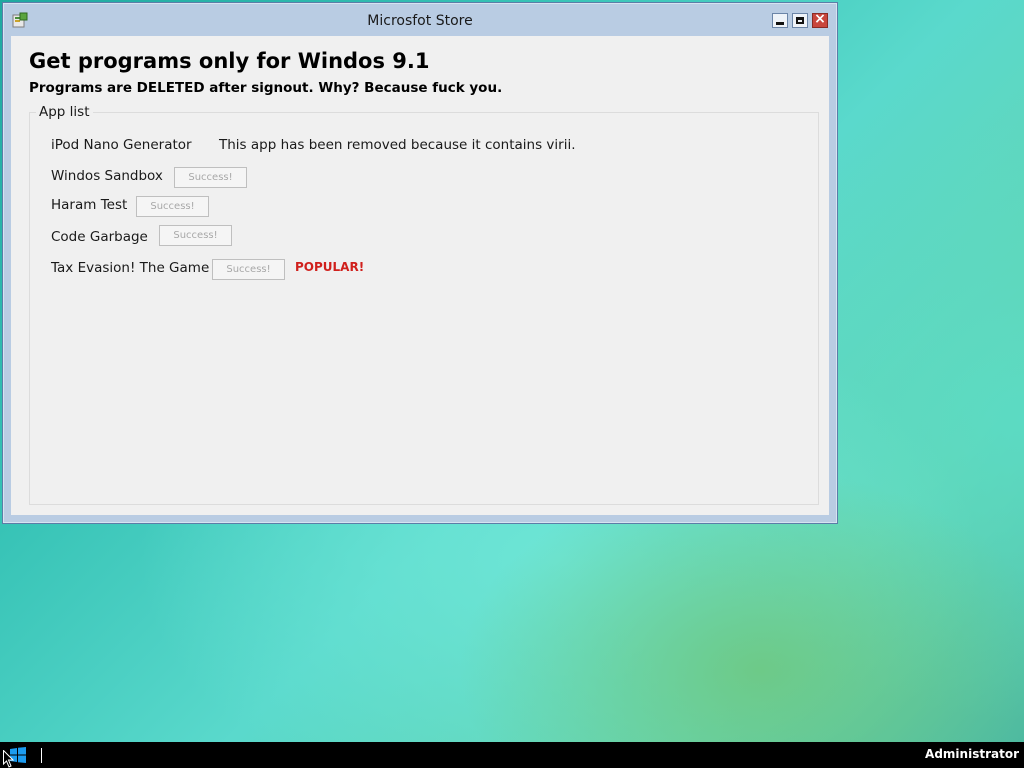 Image resolution: width=1024 pixels, height=768 pixels. I want to click on app-name-haram-test: Haram Test, so click(89, 205).